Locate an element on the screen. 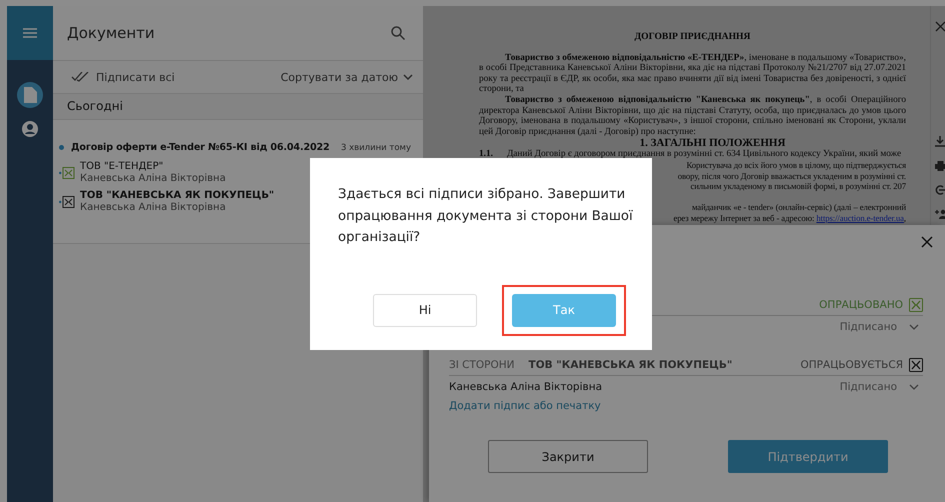  group-header: Сьогодні is located at coordinates (238, 107).